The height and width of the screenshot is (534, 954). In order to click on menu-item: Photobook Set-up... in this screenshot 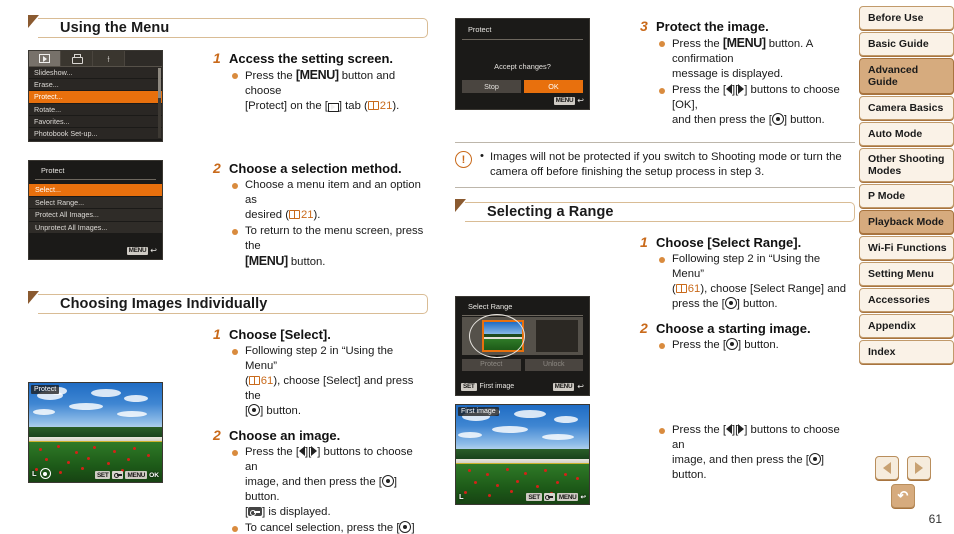, I will do `click(95, 134)`.